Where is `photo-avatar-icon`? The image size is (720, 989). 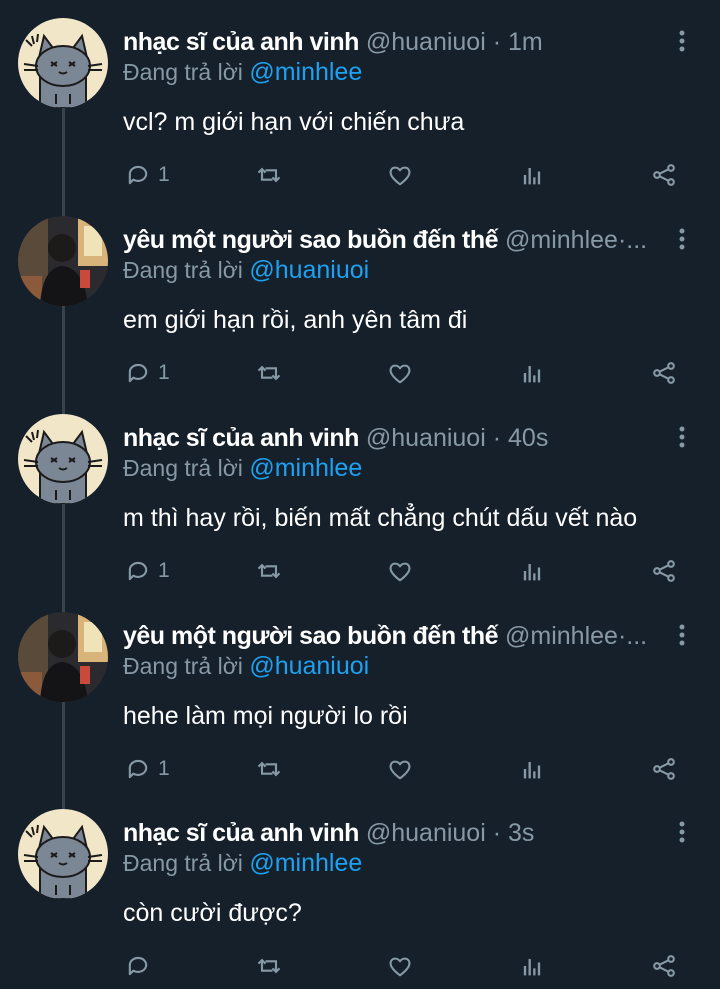
photo-avatar-icon is located at coordinates (63, 261).